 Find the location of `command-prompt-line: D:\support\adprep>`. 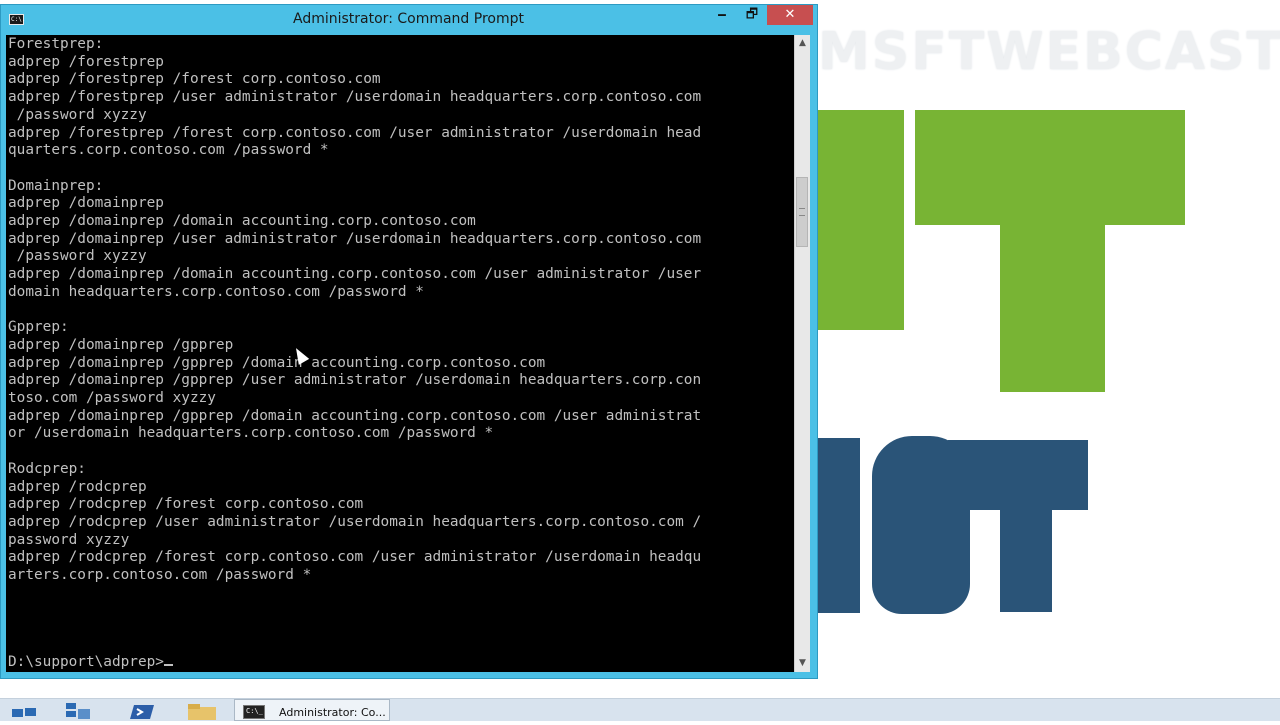

command-prompt-line: D:\support\adprep> is located at coordinates (90, 663).